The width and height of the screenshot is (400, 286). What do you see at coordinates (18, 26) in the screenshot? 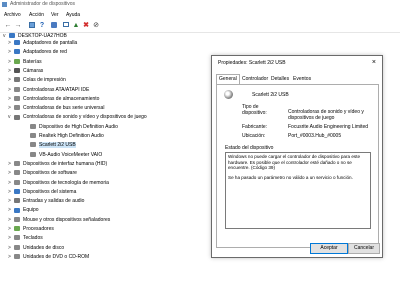
I see `forward-icon: →` at bounding box center [18, 26].